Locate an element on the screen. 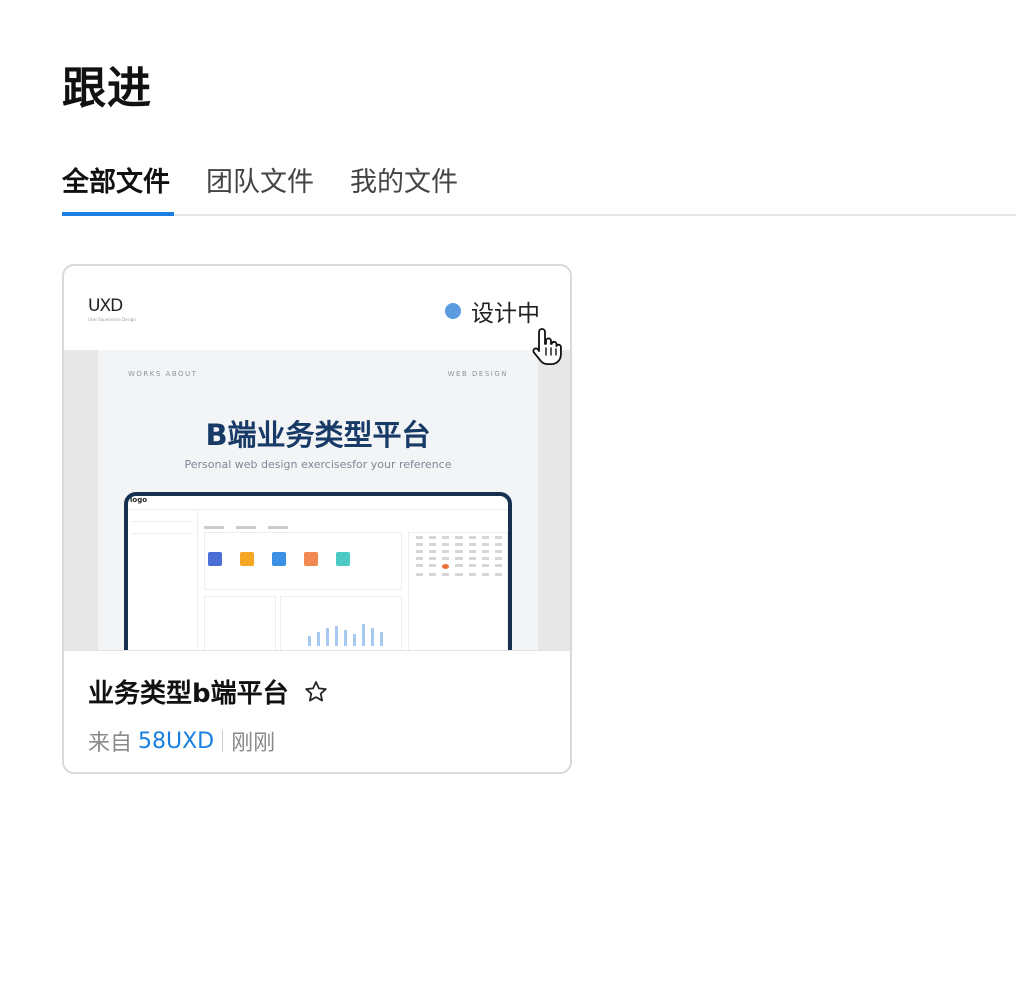 Image resolution: width=1016 pixels, height=988 pixels. thumbnail-nav-right: WEB DESIGN is located at coordinates (477, 374).